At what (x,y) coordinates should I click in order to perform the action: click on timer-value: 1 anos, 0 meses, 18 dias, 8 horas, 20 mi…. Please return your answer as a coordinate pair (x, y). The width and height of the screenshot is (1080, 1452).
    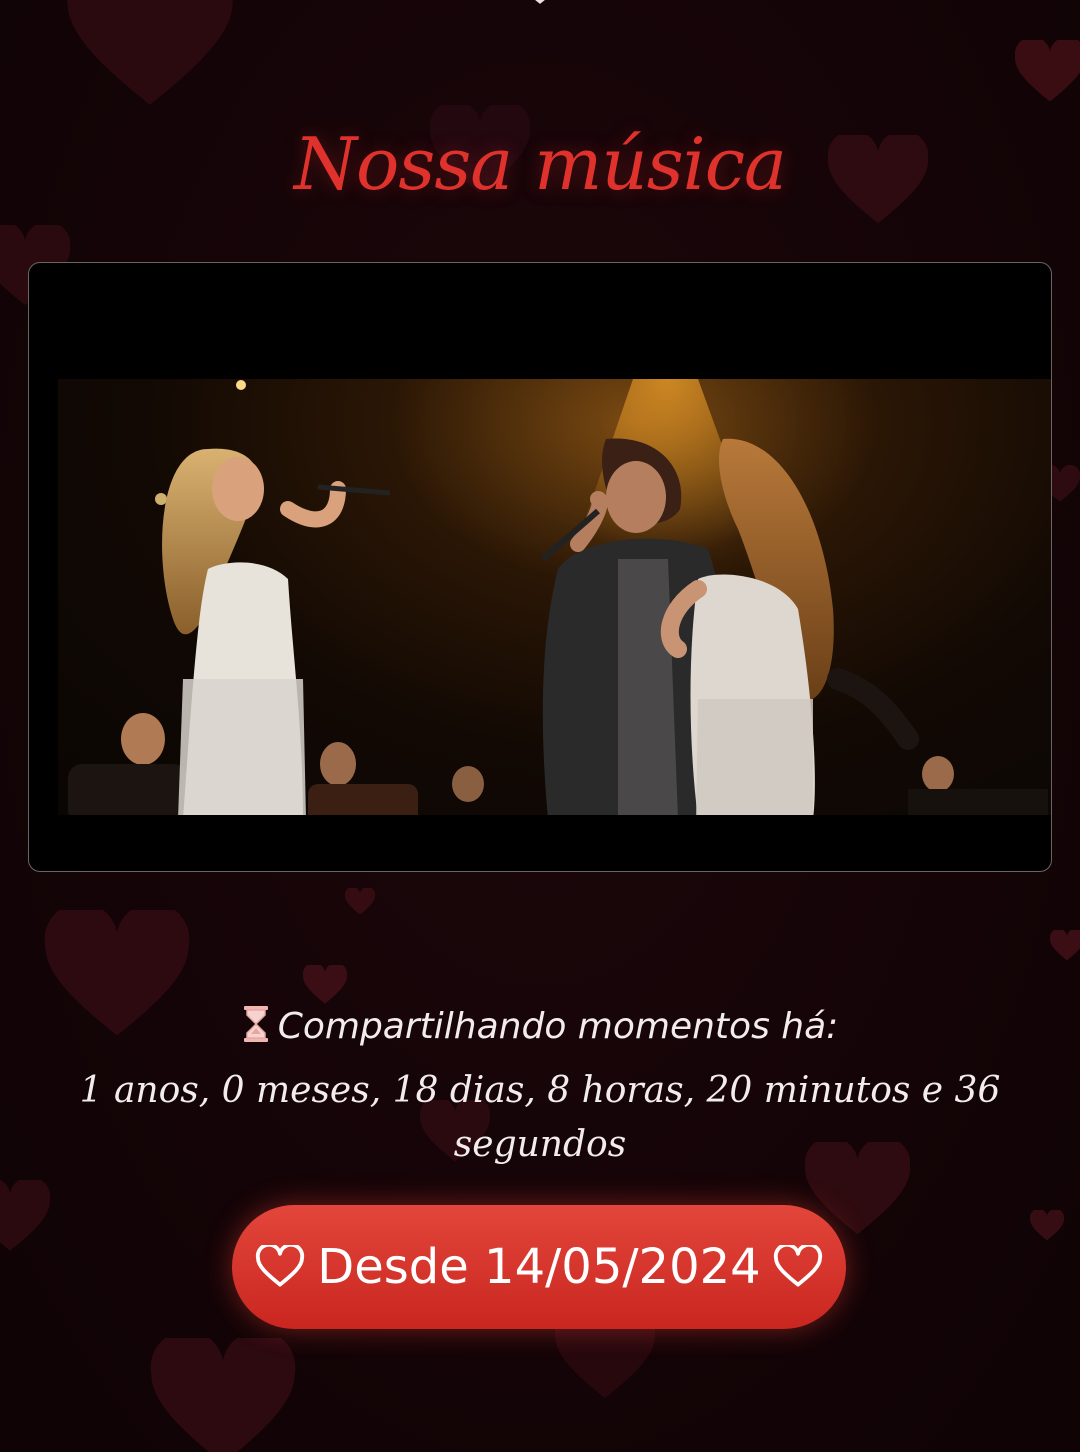
    Looking at the image, I should click on (540, 1117).